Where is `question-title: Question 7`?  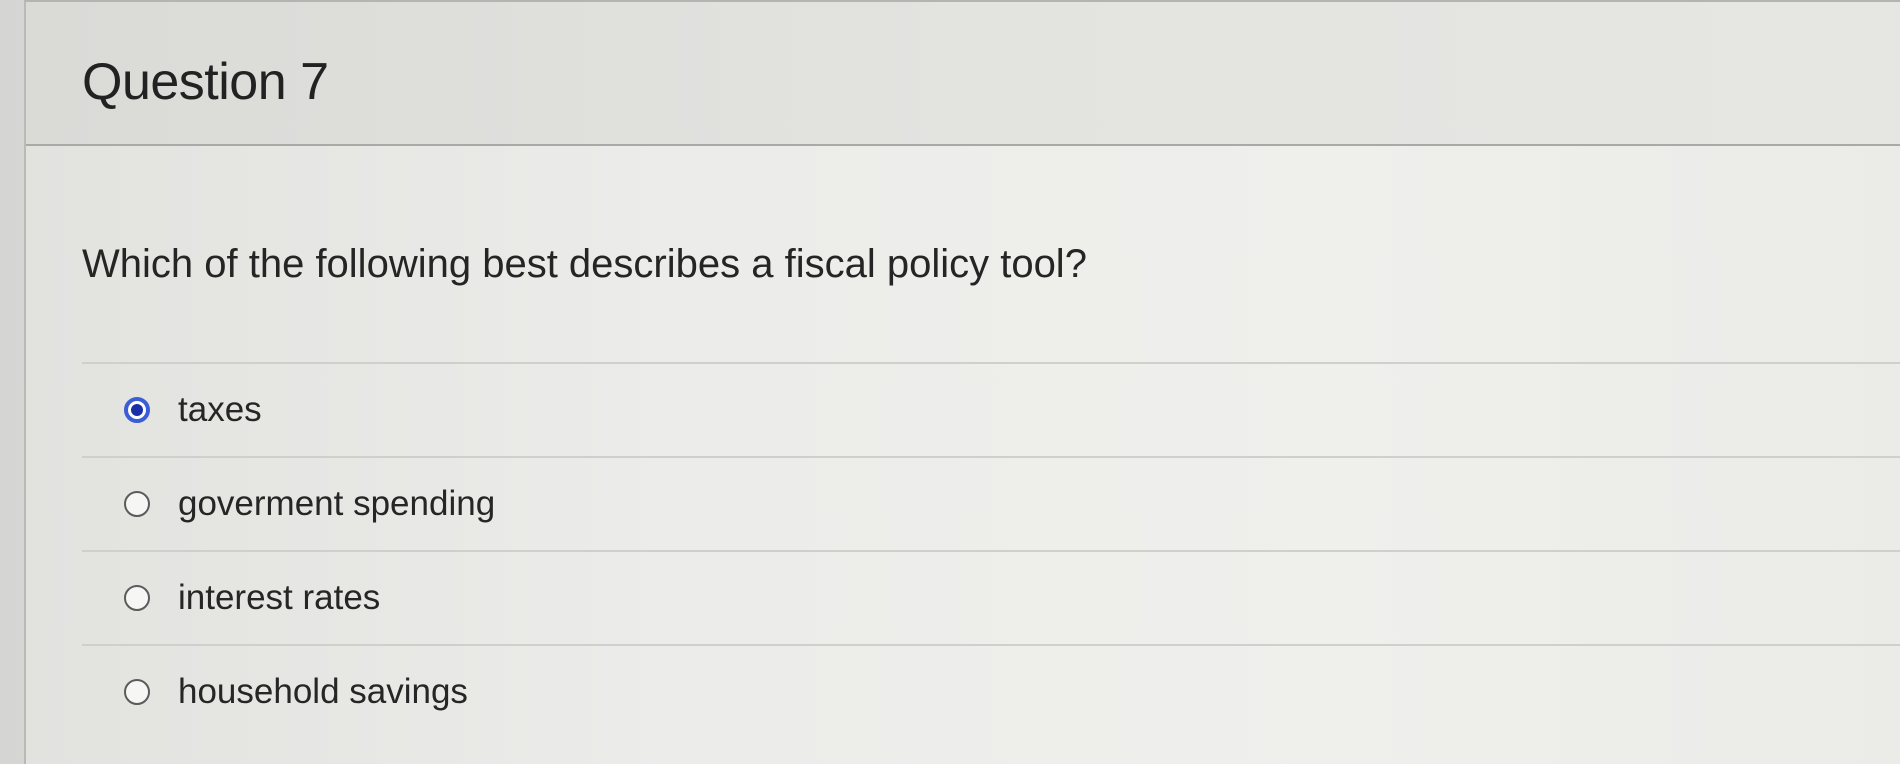
question-title: Question 7 is located at coordinates (205, 82).